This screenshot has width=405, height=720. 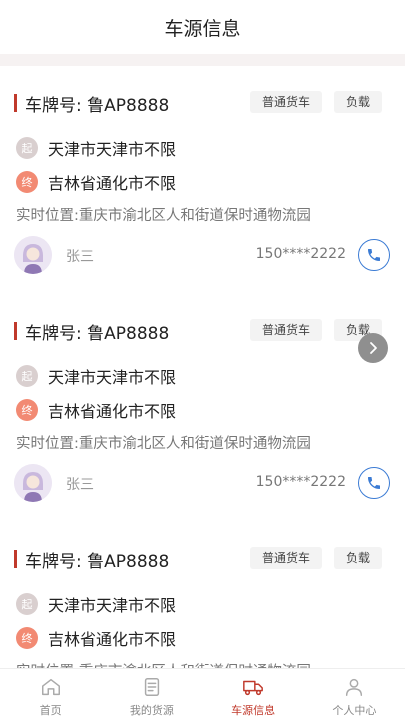 I want to click on page-title: 车源信息, so click(x=202, y=28).